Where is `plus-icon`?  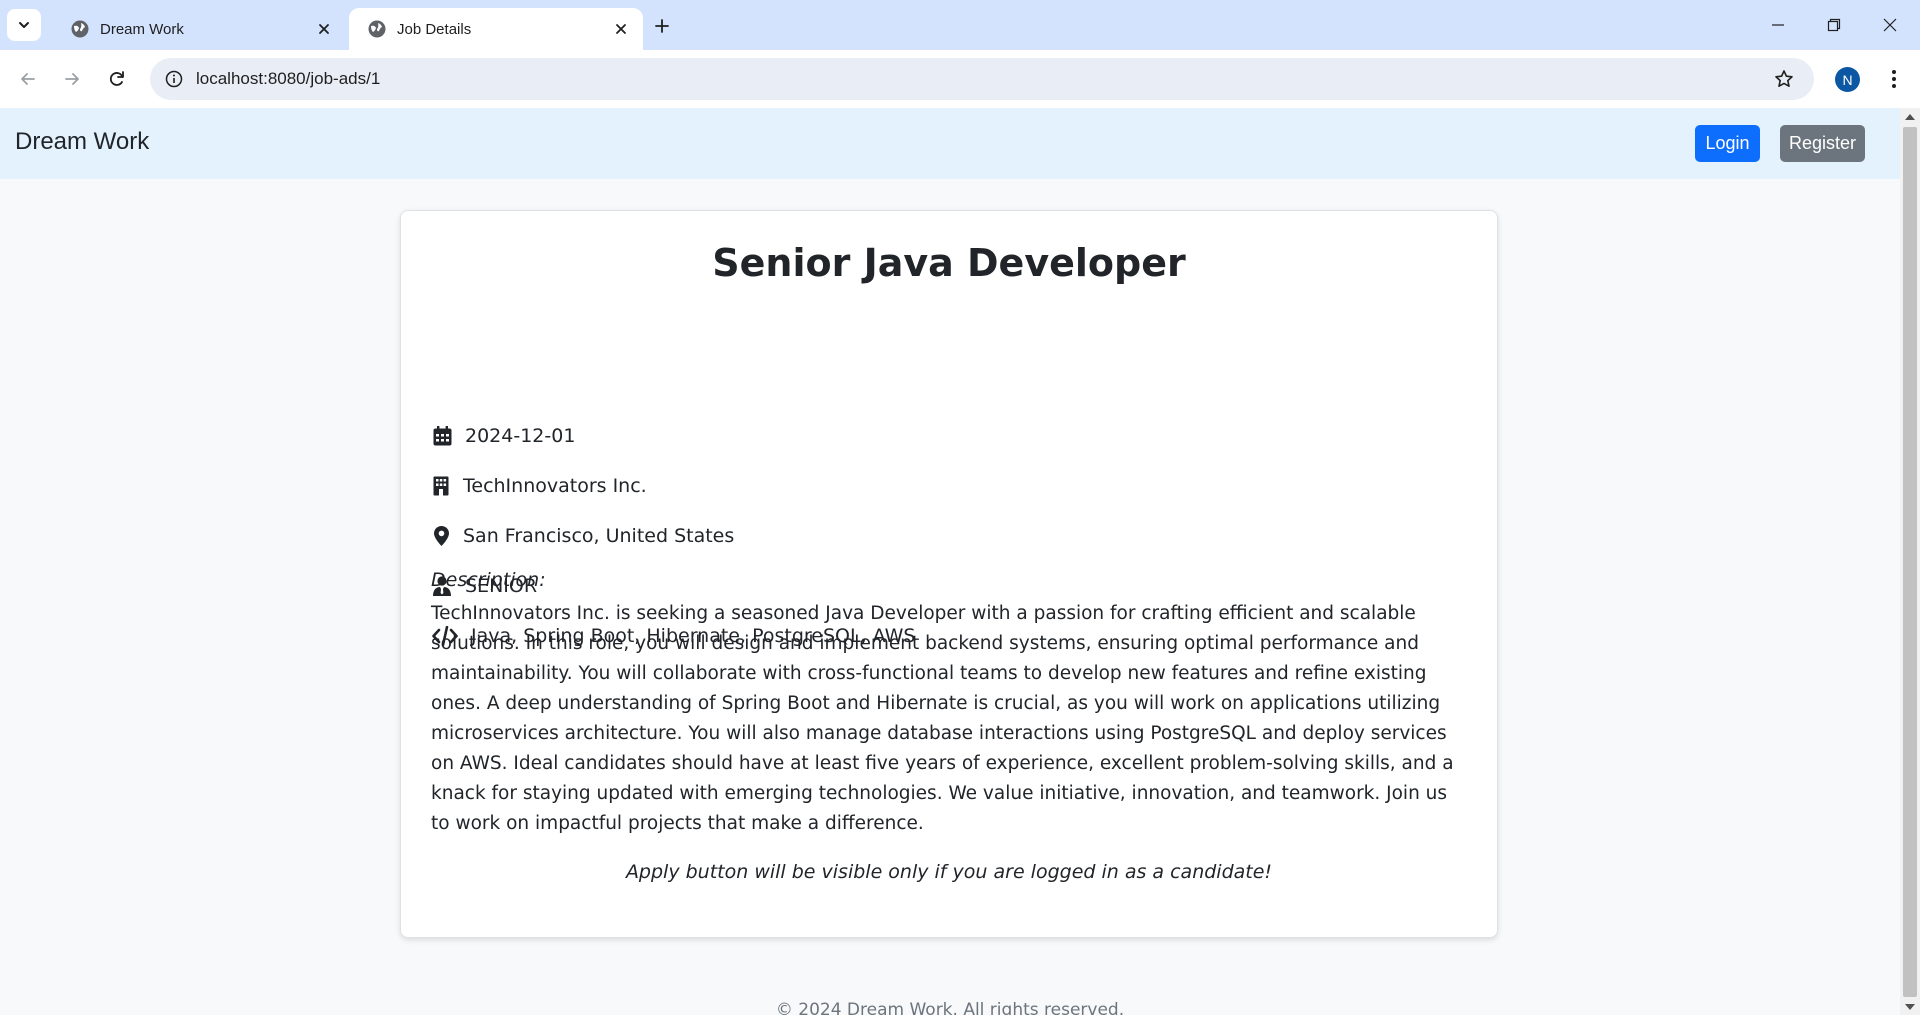
plus-icon is located at coordinates (662, 26).